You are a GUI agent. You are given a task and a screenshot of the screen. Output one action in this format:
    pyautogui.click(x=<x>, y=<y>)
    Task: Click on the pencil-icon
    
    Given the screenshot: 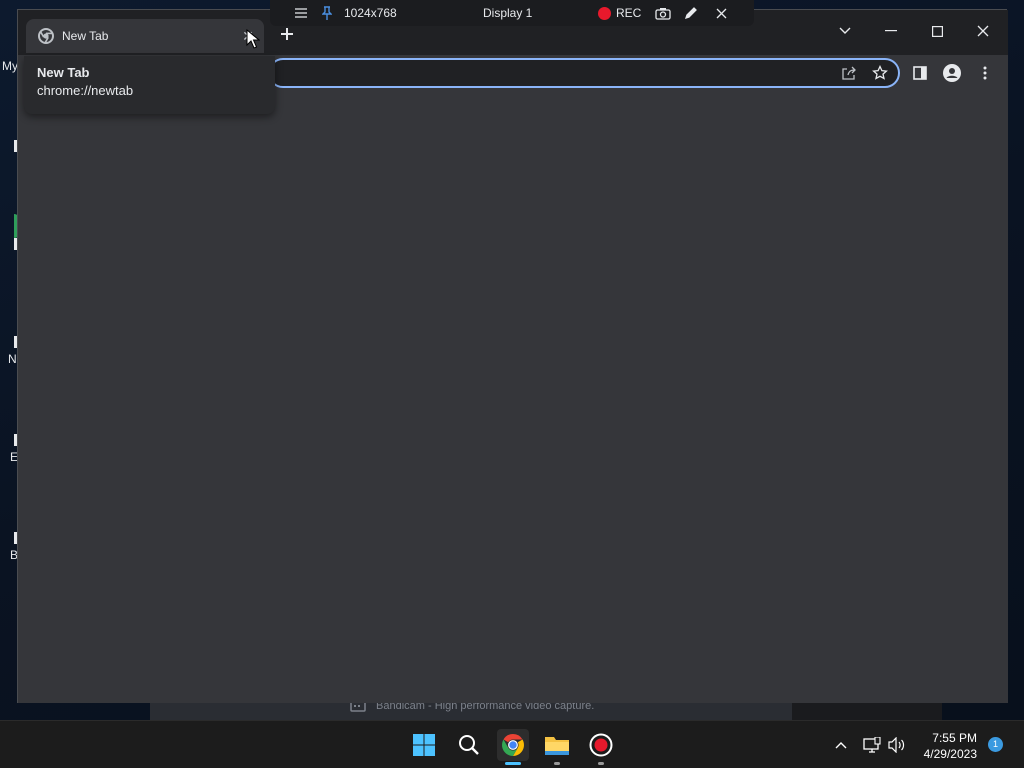 What is the action you would take?
    pyautogui.click(x=690, y=13)
    